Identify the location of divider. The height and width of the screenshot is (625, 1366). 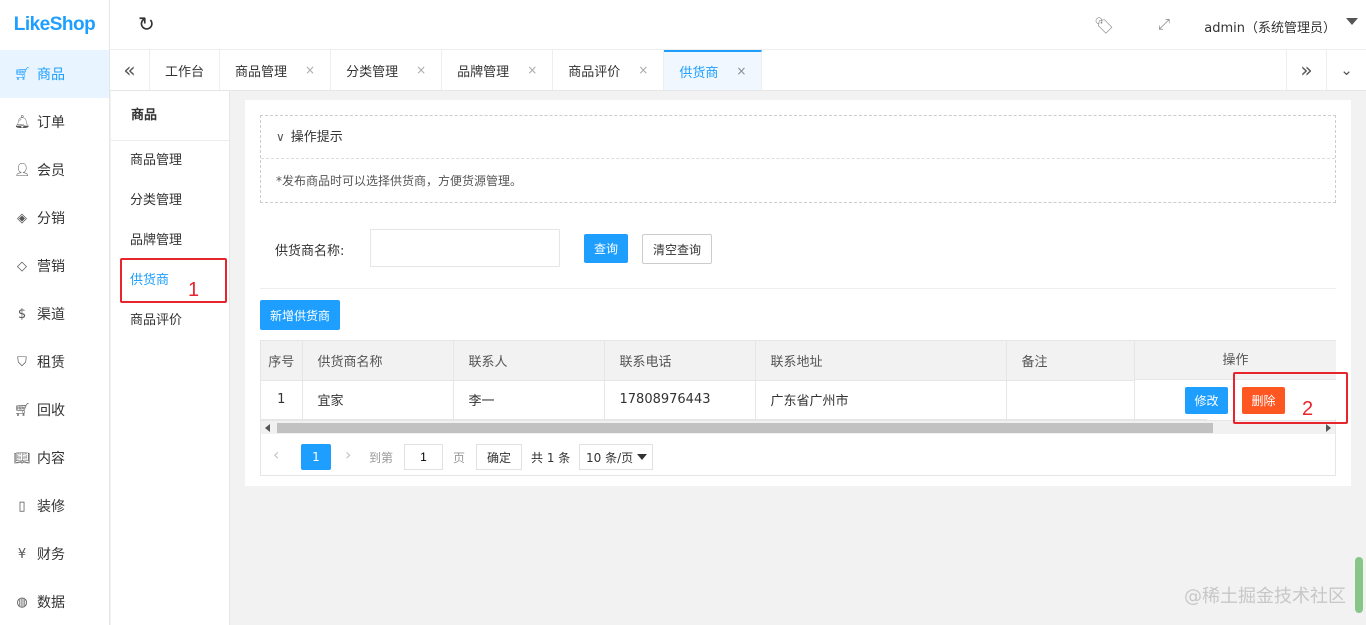
(798, 288).